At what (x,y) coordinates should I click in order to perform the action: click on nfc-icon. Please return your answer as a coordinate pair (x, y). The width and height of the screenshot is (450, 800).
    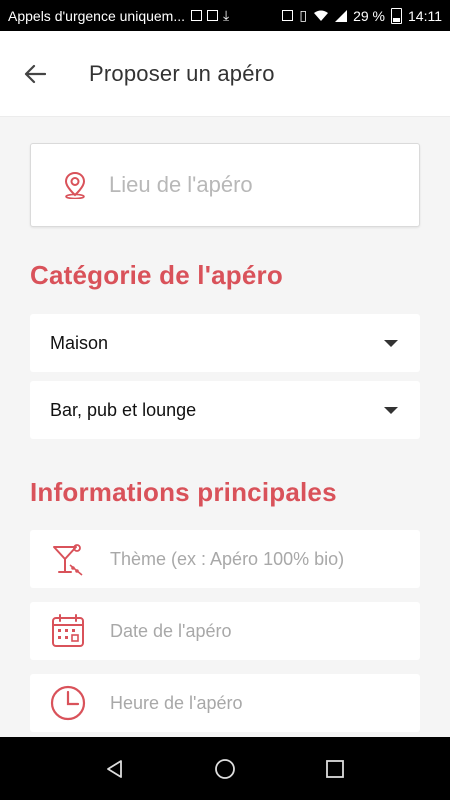
    Looking at the image, I should click on (288, 15).